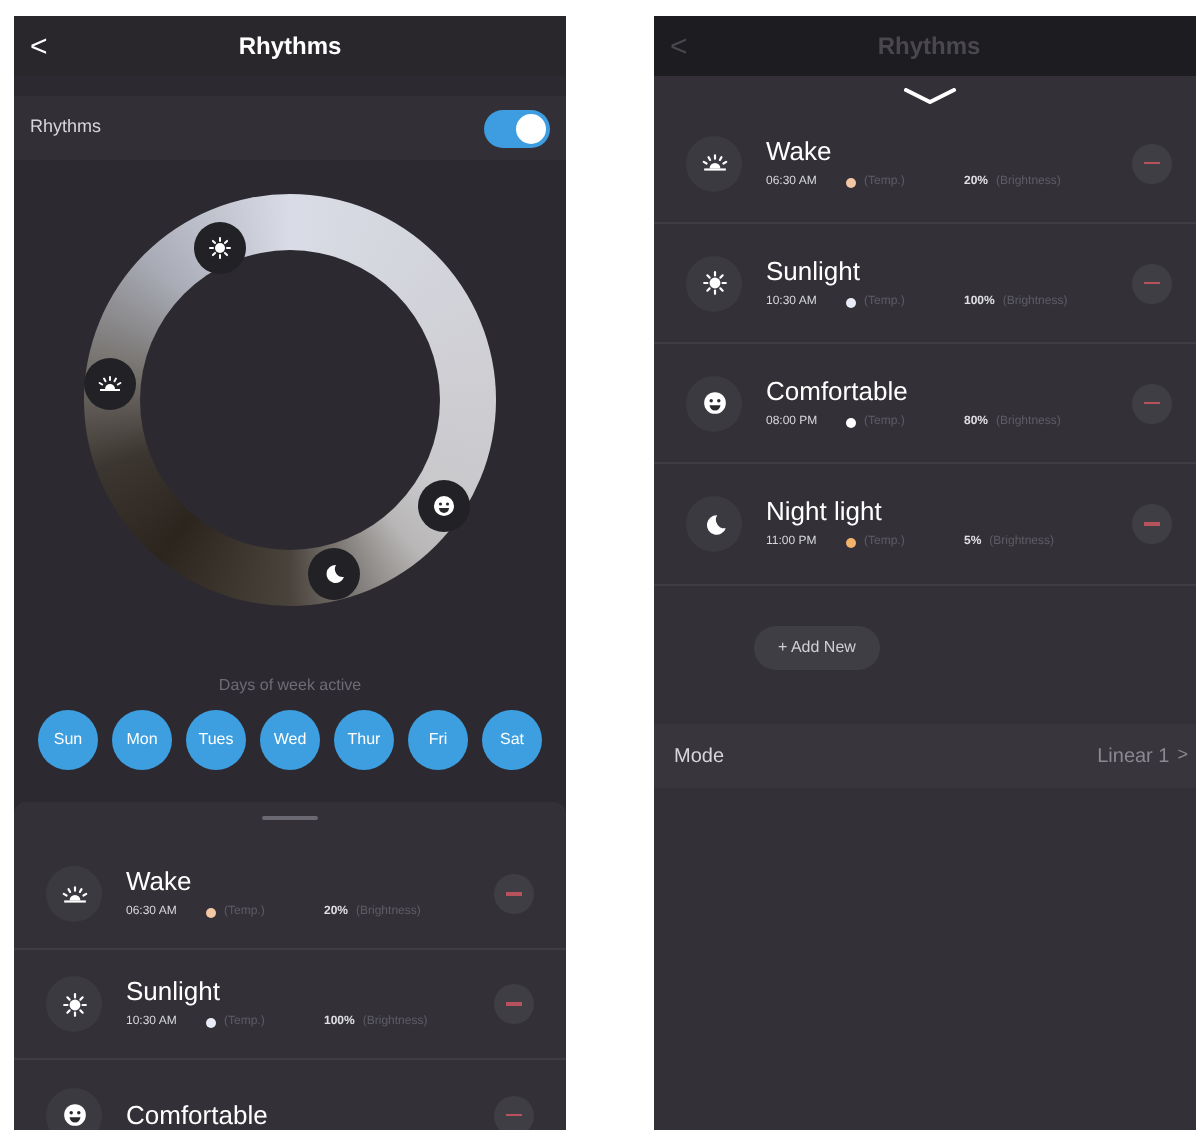  What do you see at coordinates (929, 96) in the screenshot?
I see `collapse-chevron-icon` at bounding box center [929, 96].